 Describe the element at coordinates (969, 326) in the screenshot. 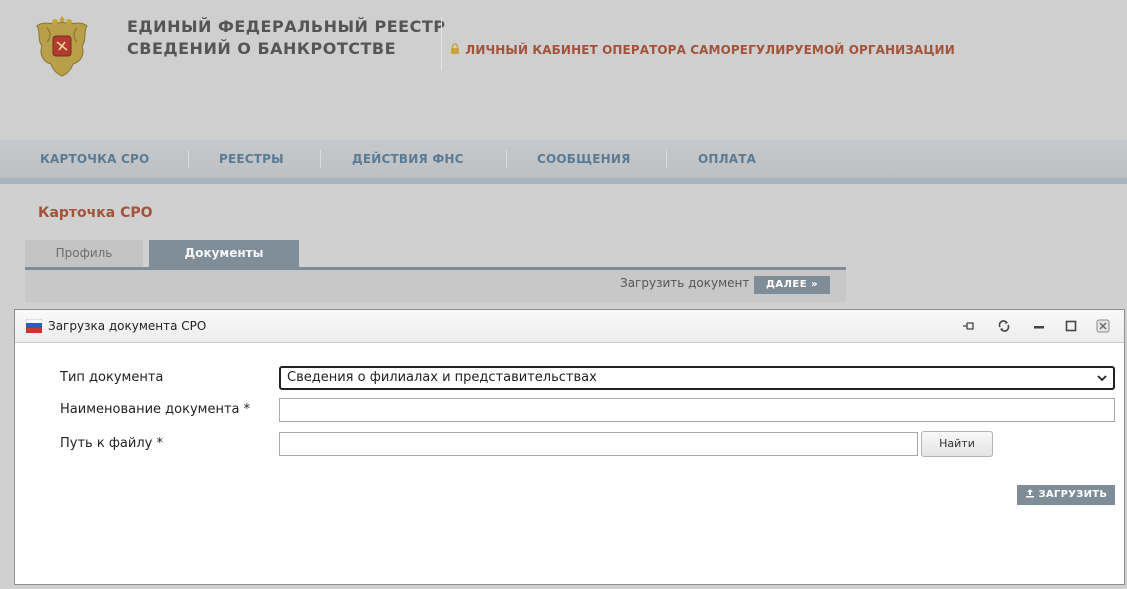

I see `pin-icon` at that location.